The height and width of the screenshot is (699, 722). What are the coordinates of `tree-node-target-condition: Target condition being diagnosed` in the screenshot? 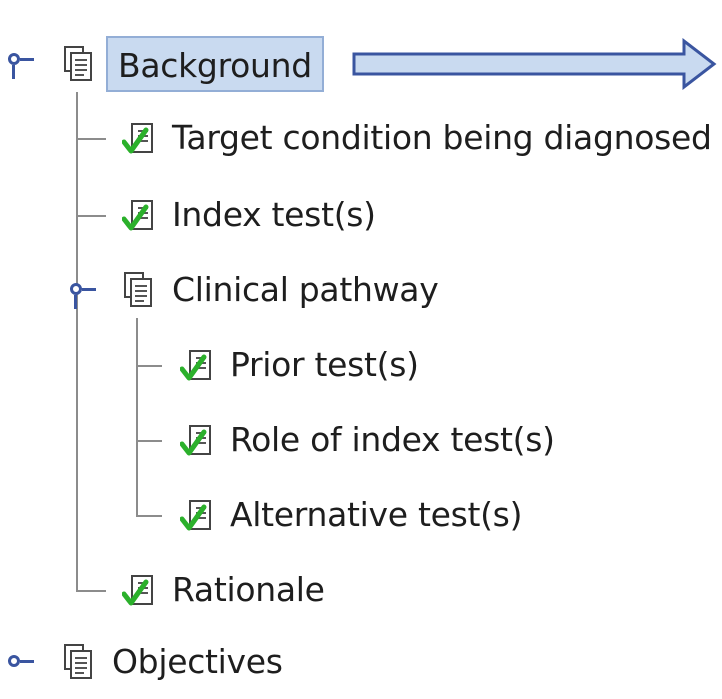 It's located at (417, 138).